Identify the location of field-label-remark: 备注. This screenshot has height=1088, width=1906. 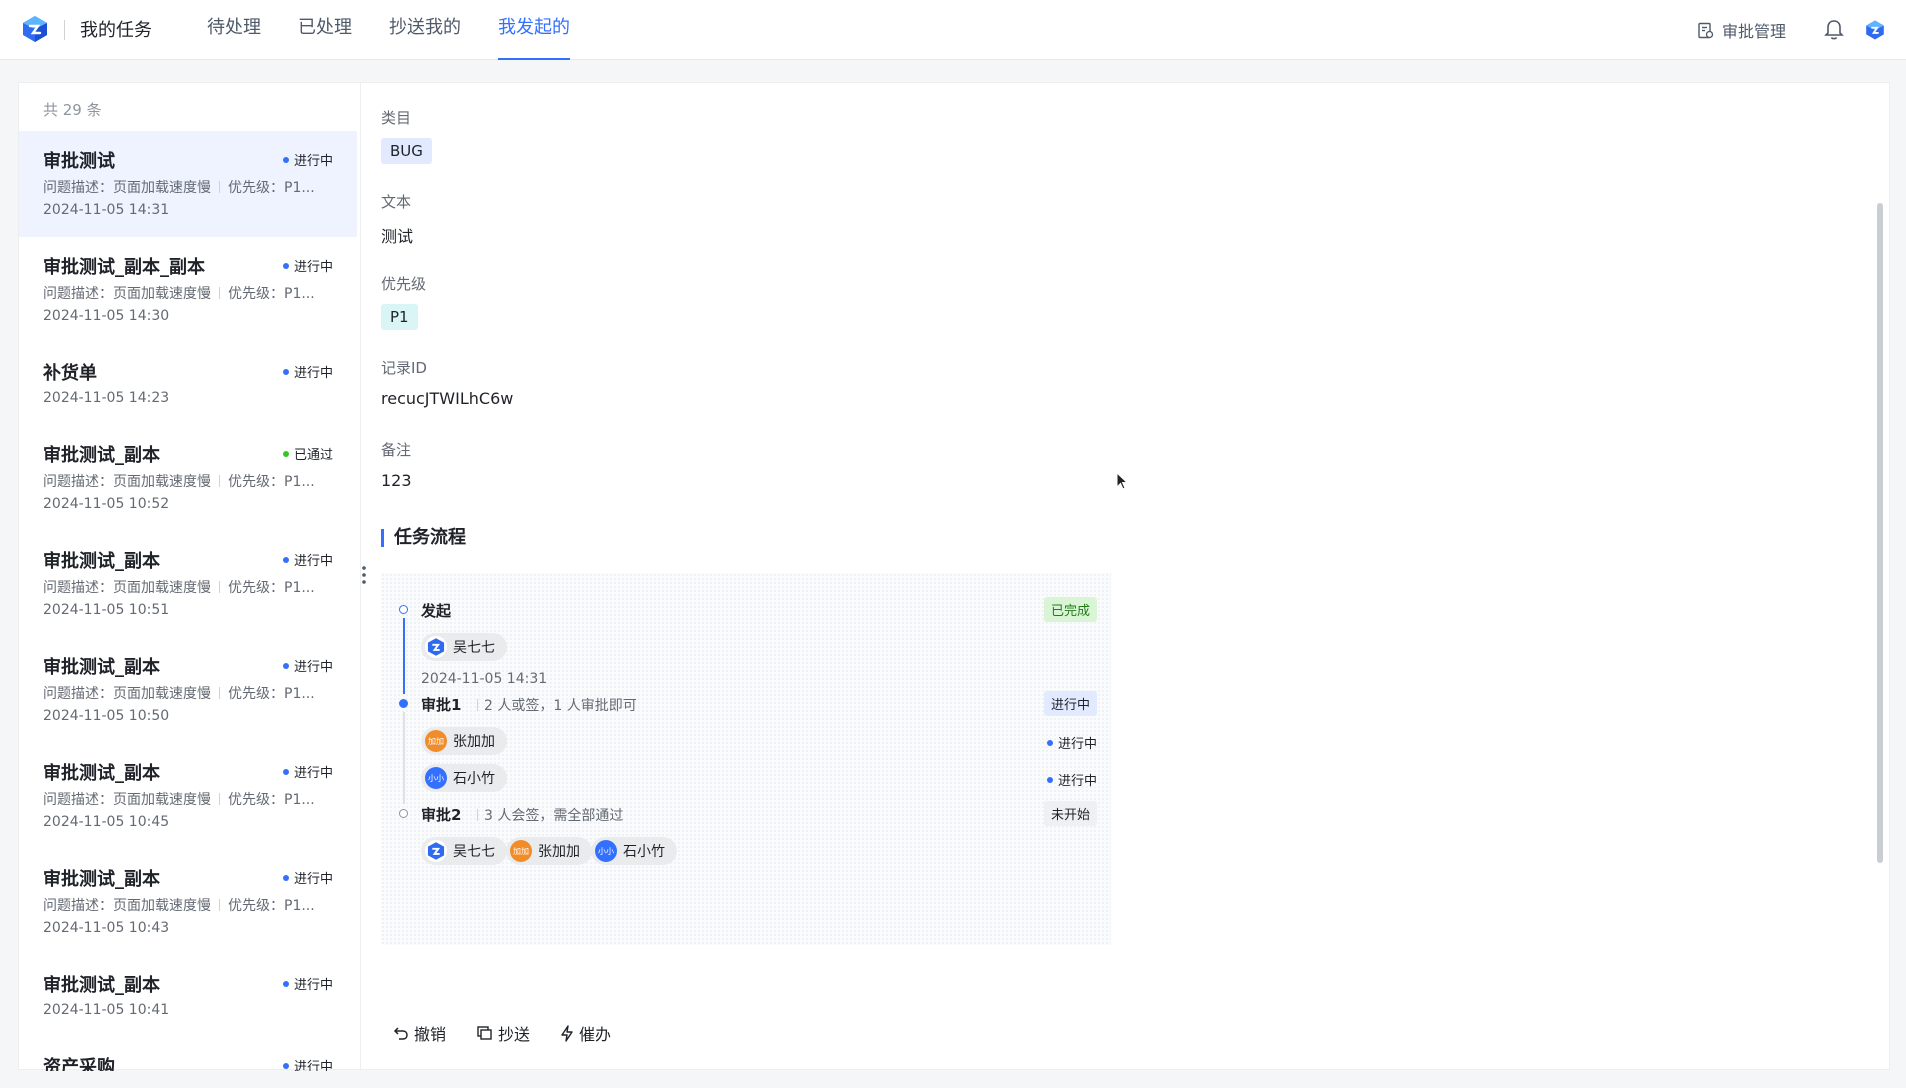
(396, 450).